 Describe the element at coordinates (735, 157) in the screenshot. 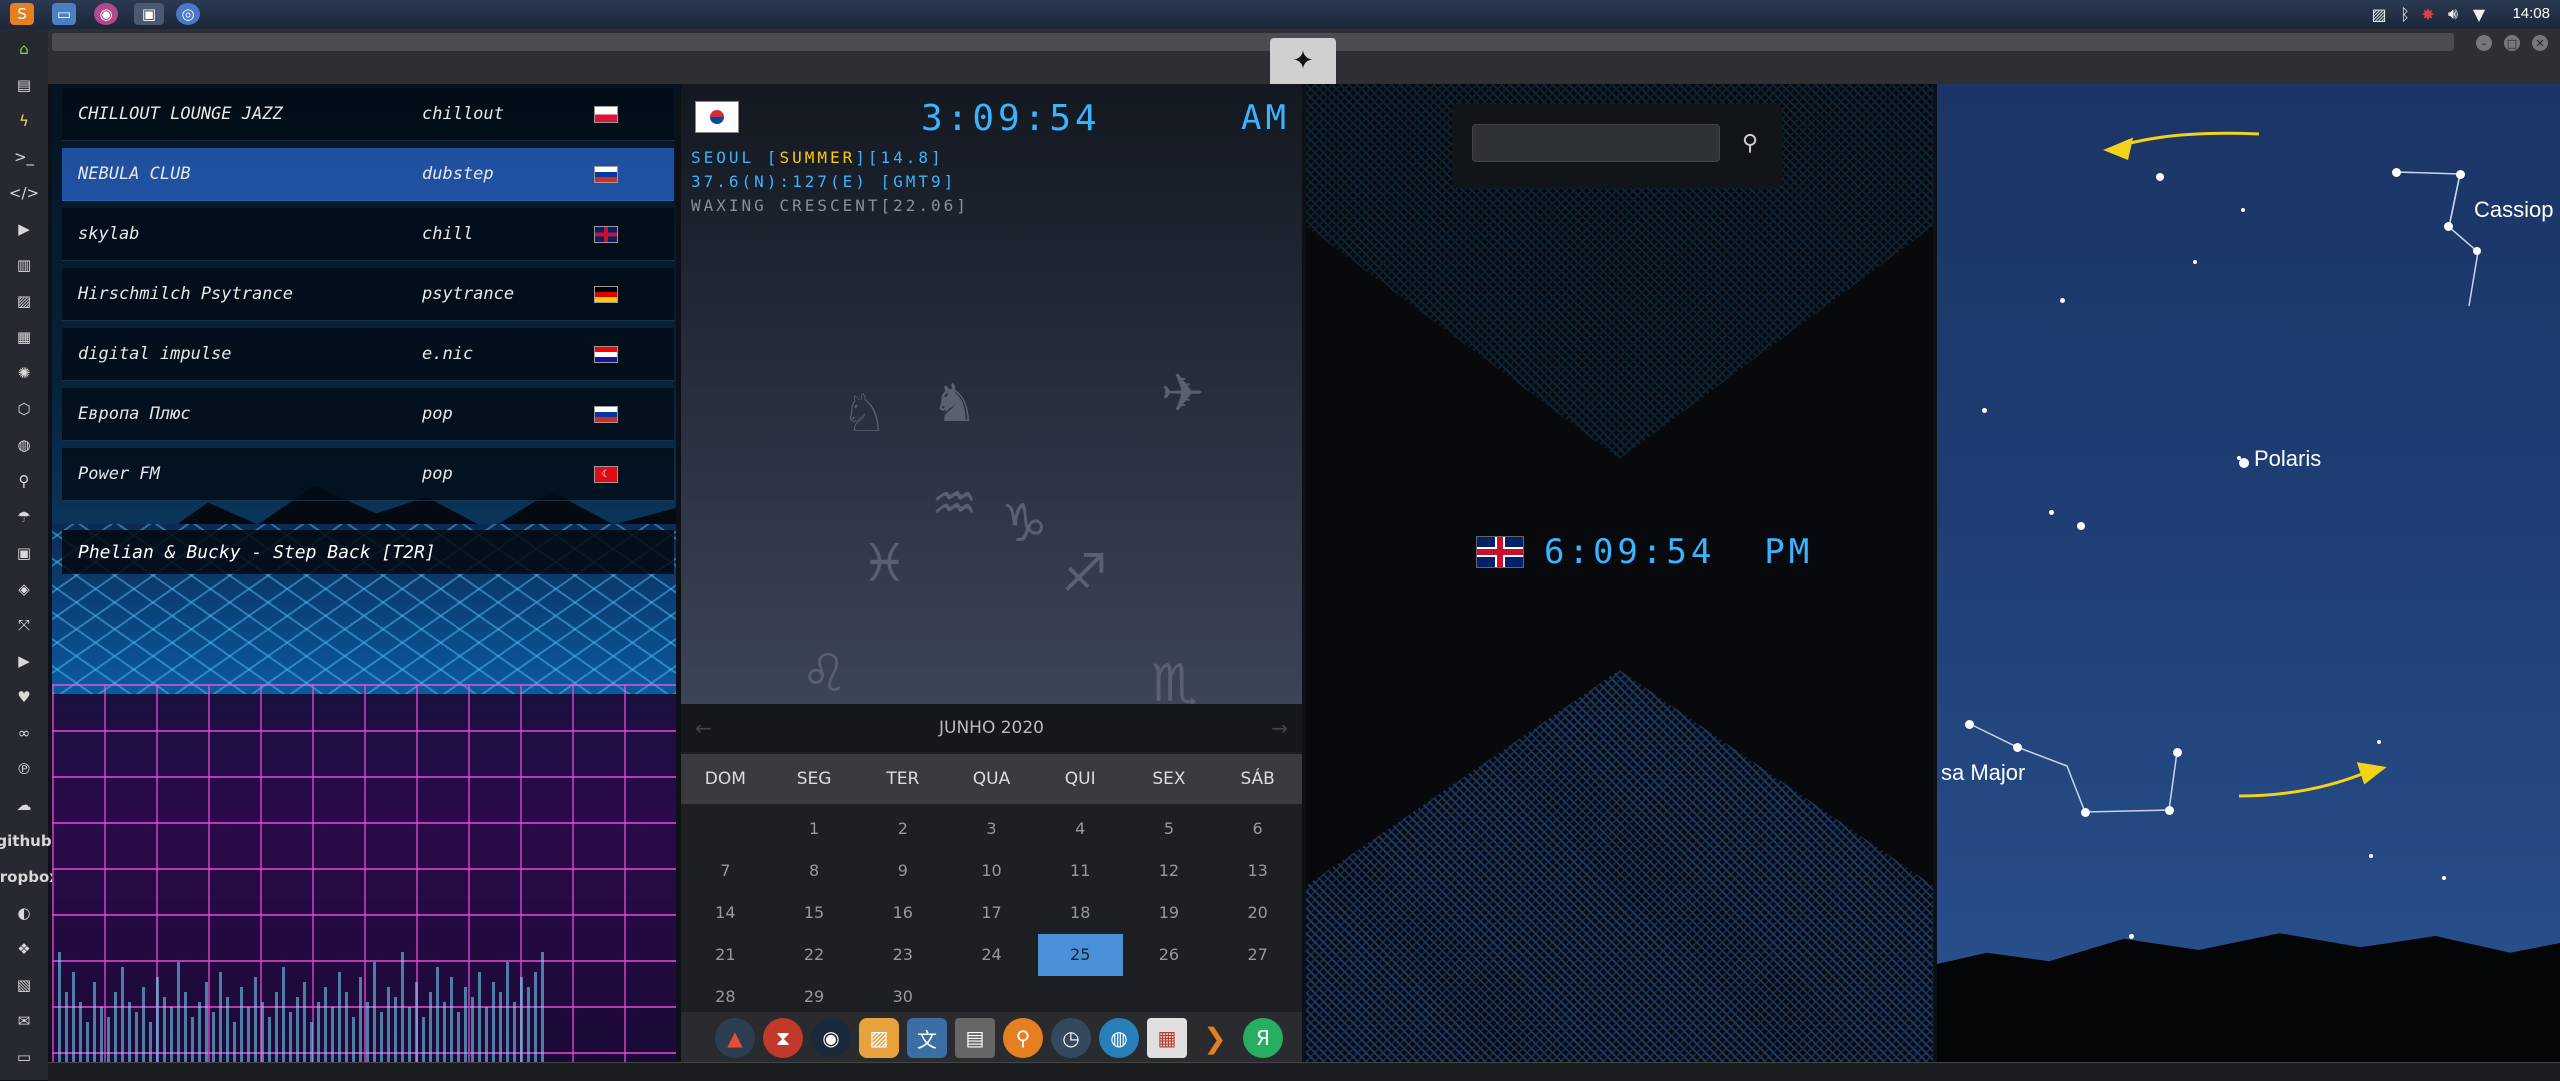

I see `seoul-city: SEOUL [` at that location.